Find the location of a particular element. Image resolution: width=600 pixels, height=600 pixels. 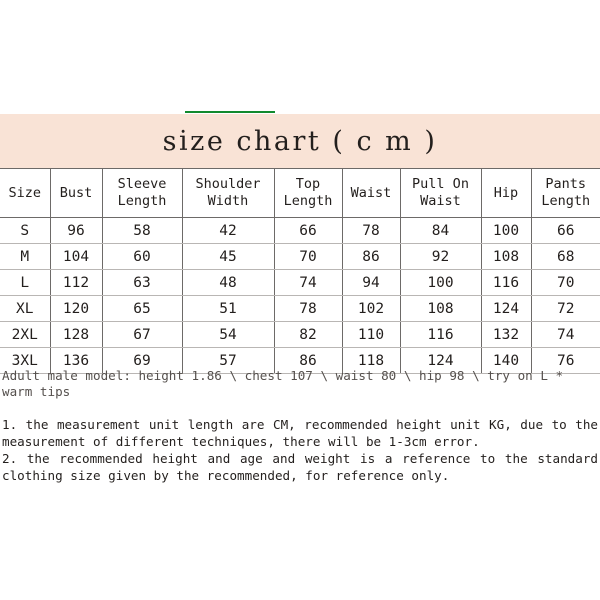

cell-hip: 108 is located at coordinates (506, 256).